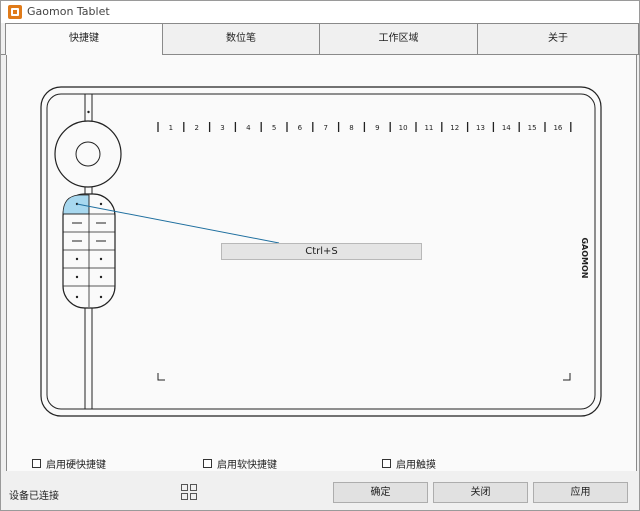  What do you see at coordinates (171, 128) in the screenshot?
I see `express-key-label: 1` at bounding box center [171, 128].